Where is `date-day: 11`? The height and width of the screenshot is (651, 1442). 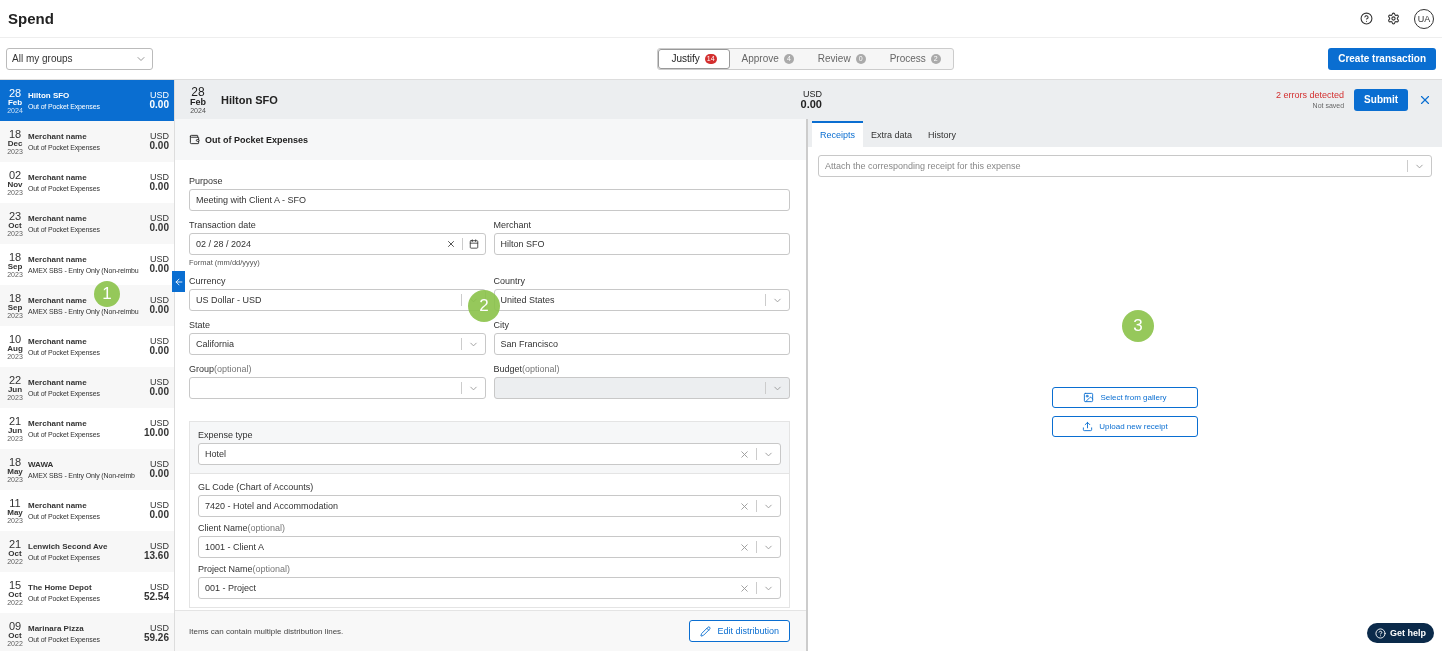
date-day: 11 is located at coordinates (15, 503).